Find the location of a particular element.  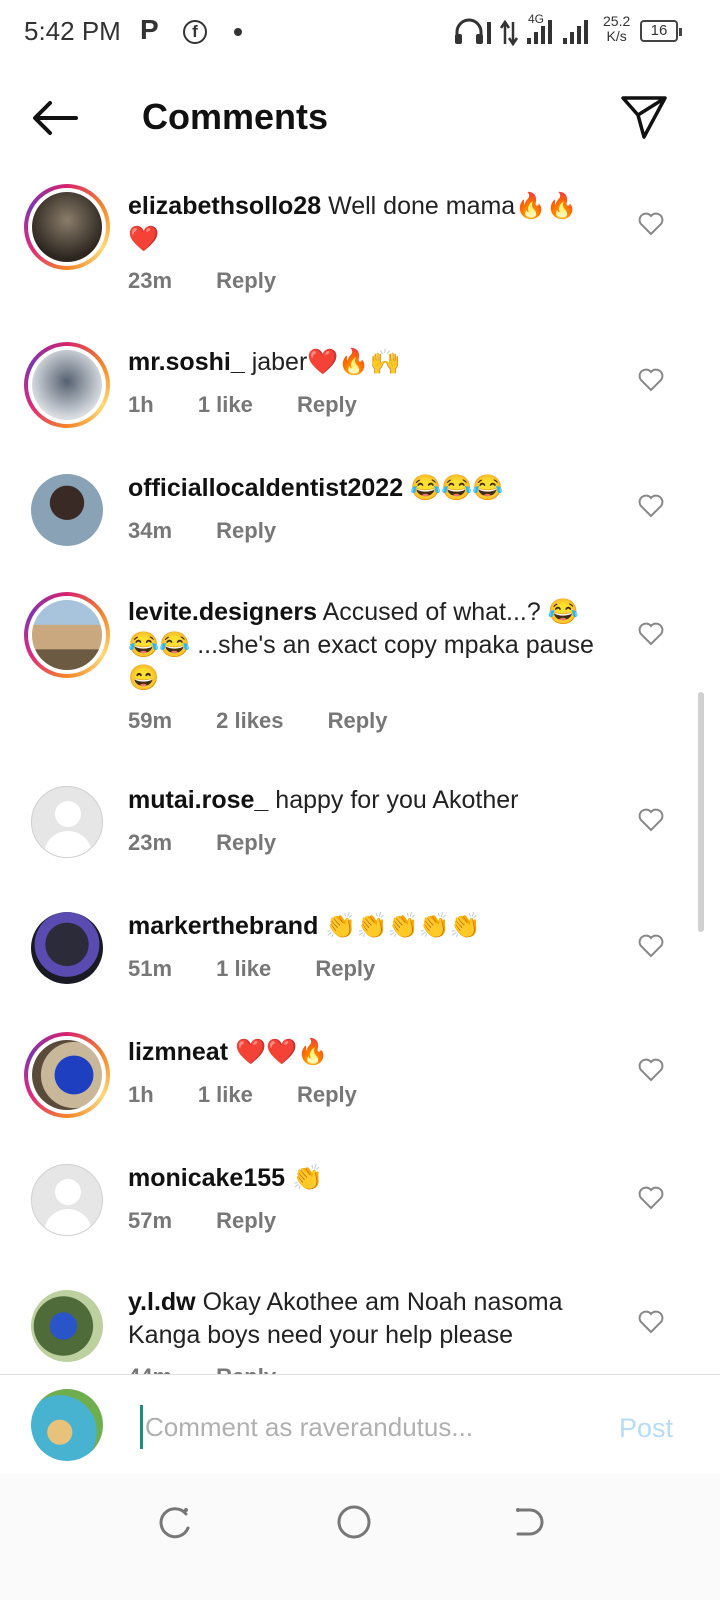

comment-text: mr.soshi_ jaber❤️🔥🙌 is located at coordinates (368, 362).